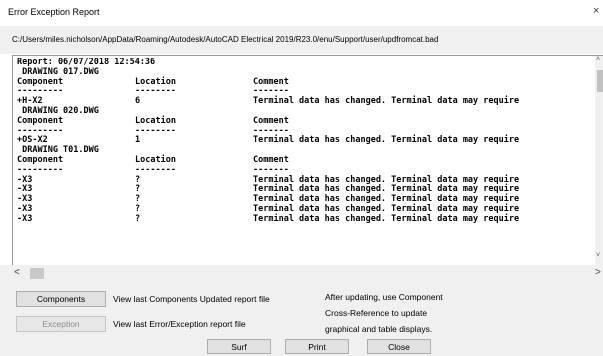 The image size is (603, 356). What do you see at coordinates (301, 13) in the screenshot?
I see `title-bar: Error Exception Report ×` at bounding box center [301, 13].